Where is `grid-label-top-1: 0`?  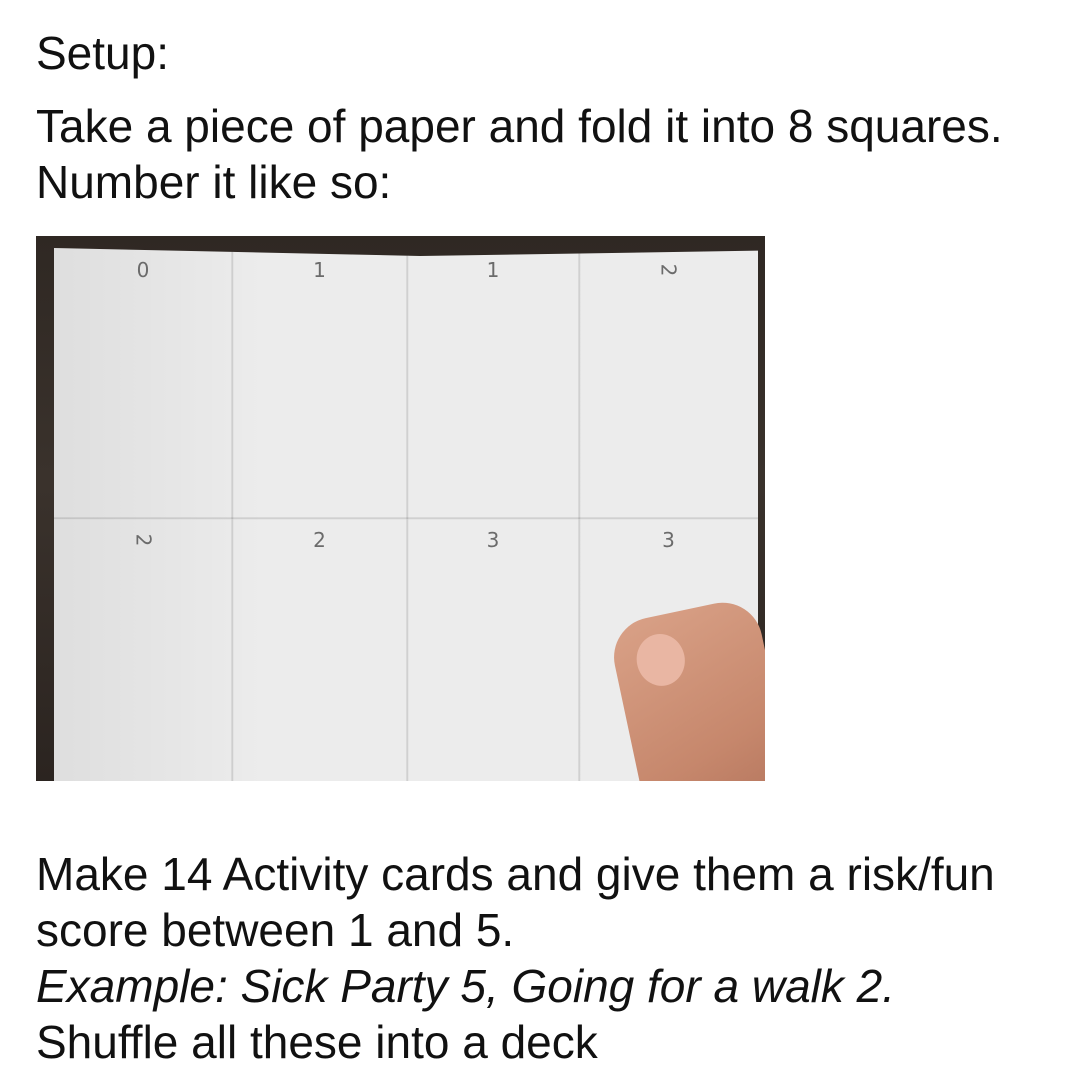 grid-label-top-1: 0 is located at coordinates (143, 270).